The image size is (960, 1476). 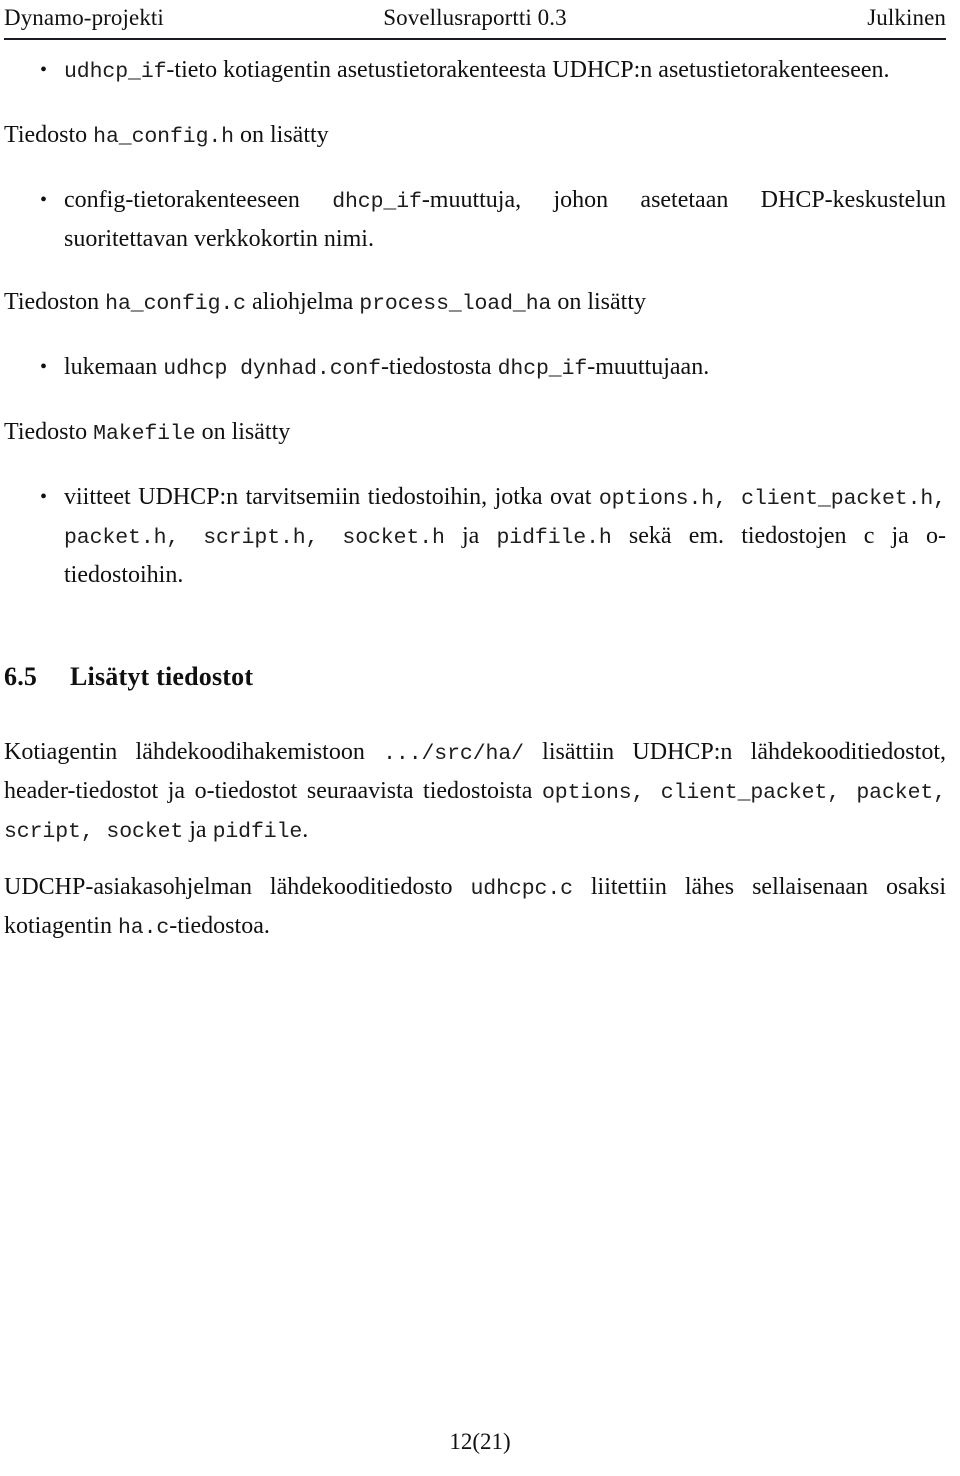 I want to click on section-title: Lisätyt tiedostot, so click(x=162, y=676).